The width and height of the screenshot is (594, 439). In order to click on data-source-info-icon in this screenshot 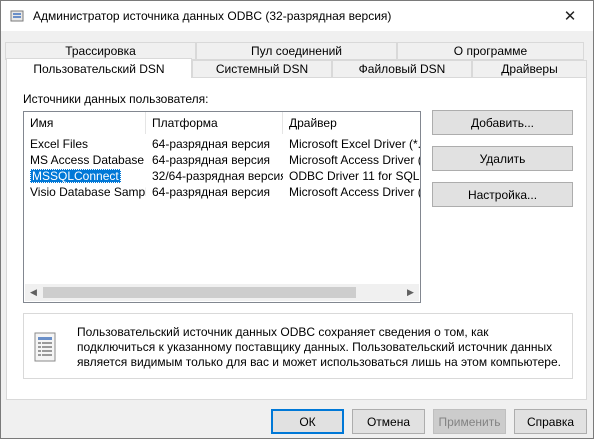, I will do `click(45, 347)`.